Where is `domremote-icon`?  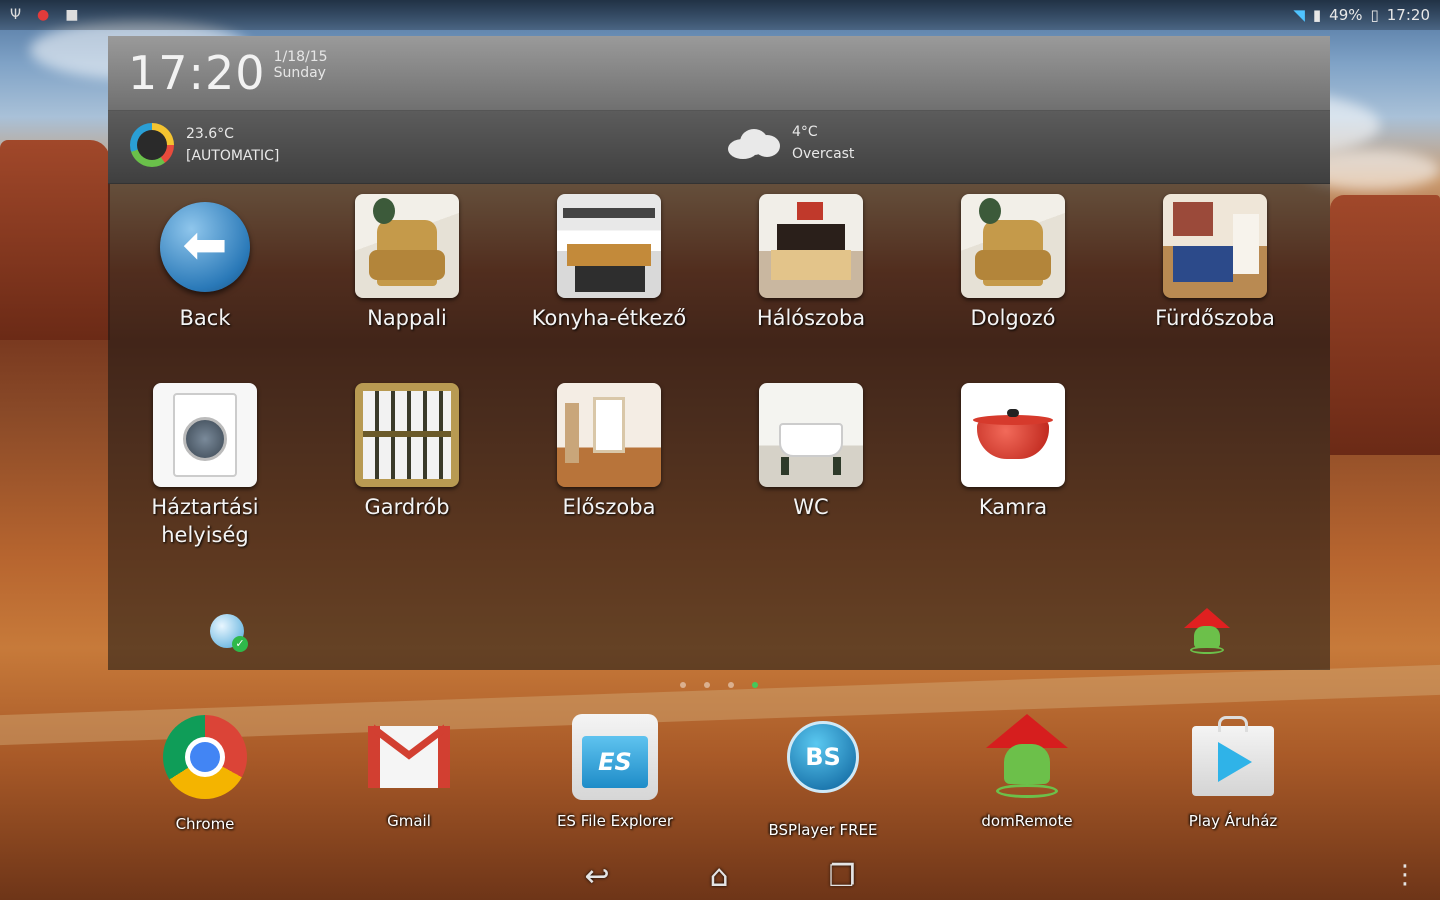 domremote-icon is located at coordinates (1027, 757).